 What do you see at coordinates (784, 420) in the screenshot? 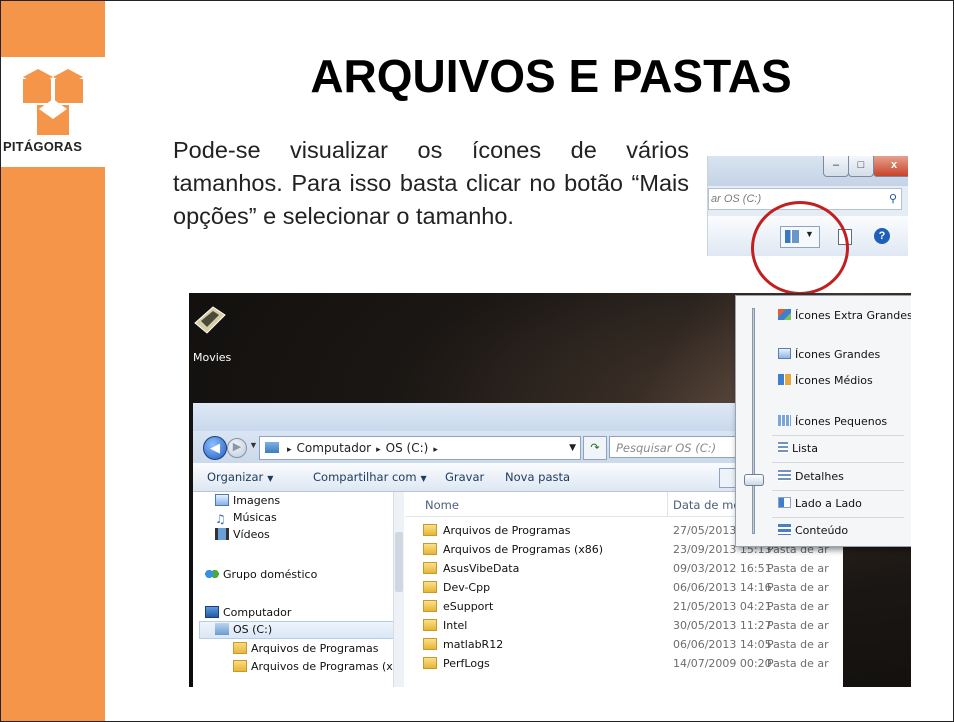
I see `small-icons-icon` at bounding box center [784, 420].